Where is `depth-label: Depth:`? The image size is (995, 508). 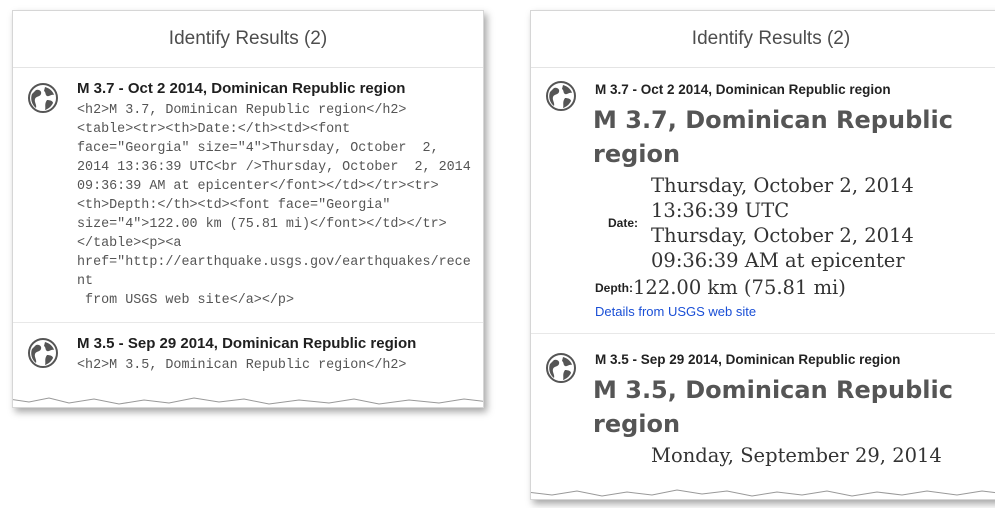
depth-label: Depth: is located at coordinates (614, 287).